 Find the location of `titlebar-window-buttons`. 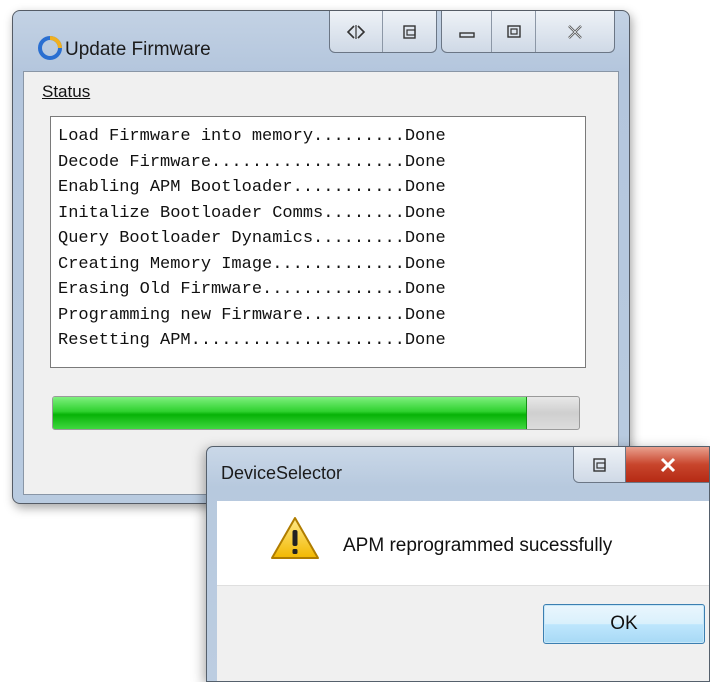

titlebar-window-buttons is located at coordinates (528, 32).